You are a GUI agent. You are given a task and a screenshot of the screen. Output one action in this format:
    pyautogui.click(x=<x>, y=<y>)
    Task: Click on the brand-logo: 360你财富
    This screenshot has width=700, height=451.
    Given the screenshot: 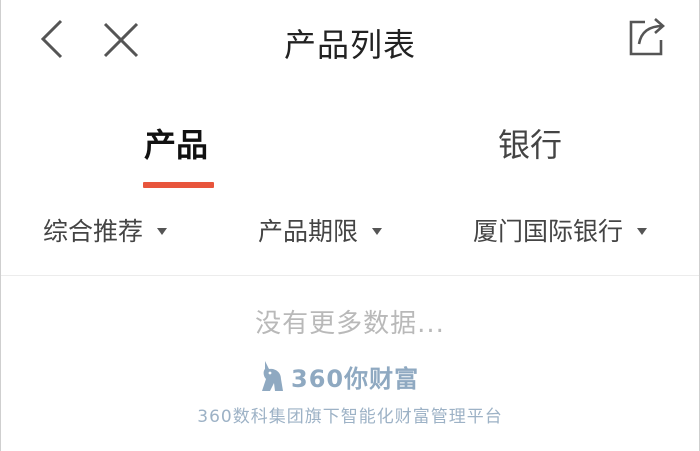 What is the action you would take?
    pyautogui.click(x=339, y=376)
    